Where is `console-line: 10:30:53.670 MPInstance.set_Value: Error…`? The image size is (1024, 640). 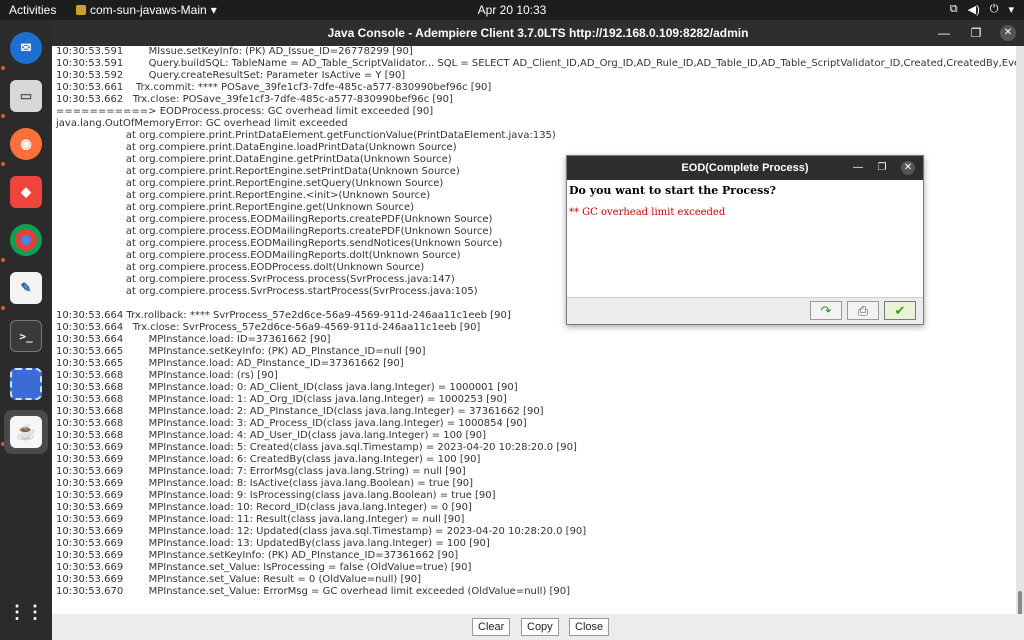 console-line: 10:30:53.670 MPInstance.set_Value: Error… is located at coordinates (313, 591).